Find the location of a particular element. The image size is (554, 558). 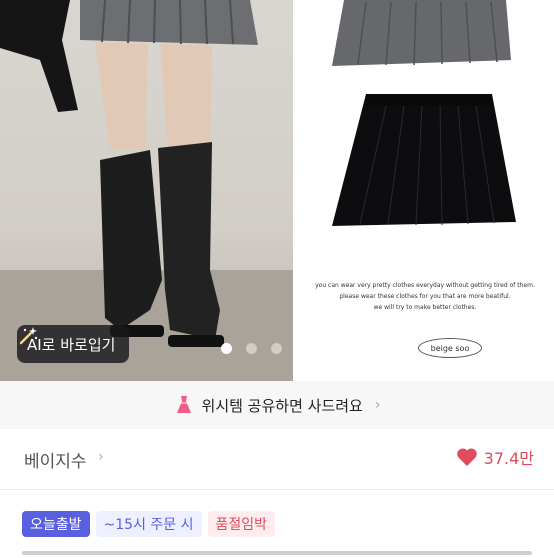

ai-try-on-label: AI로 바로입기 is located at coordinates (71, 344).